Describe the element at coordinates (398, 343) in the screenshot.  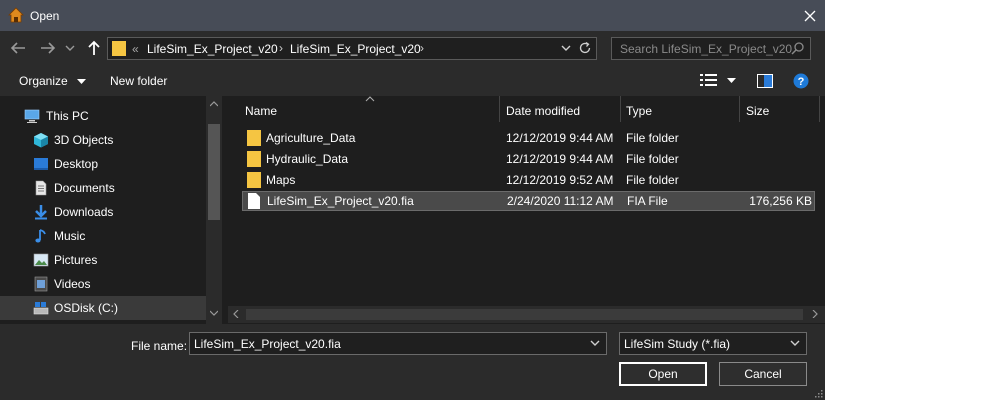
I see `file-name-field: LifeSim_Ex_Project_v20.fia` at that location.